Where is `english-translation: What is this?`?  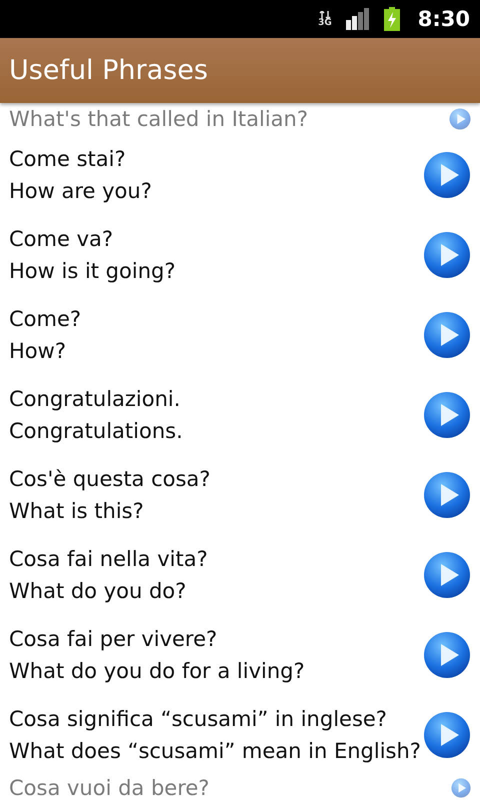
english-translation: What is this? is located at coordinates (77, 511).